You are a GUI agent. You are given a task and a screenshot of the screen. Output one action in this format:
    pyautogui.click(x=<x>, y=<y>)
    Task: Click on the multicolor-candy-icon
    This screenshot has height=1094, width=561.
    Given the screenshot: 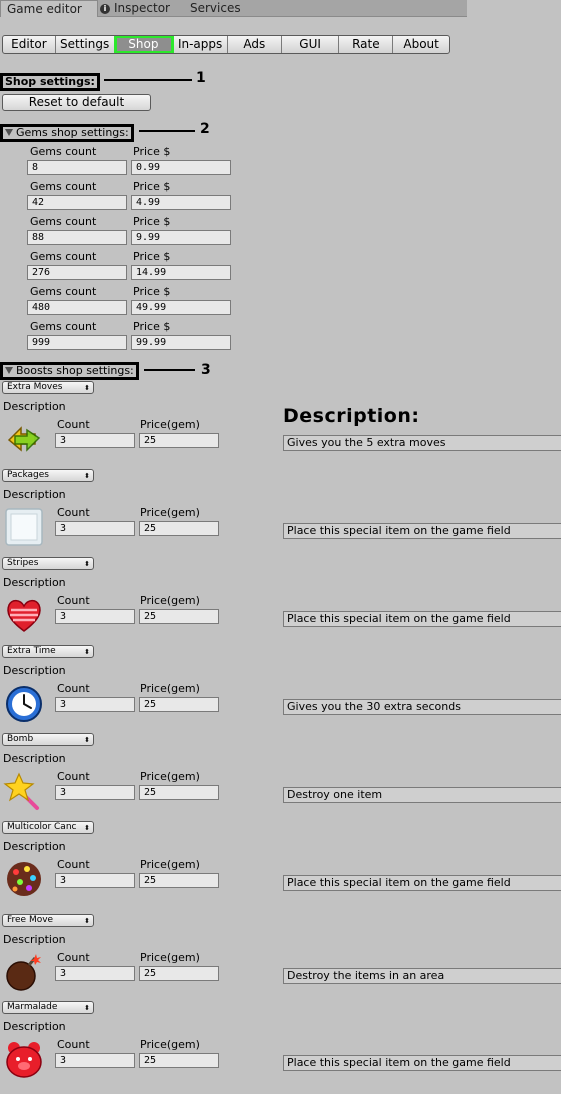 What is the action you would take?
    pyautogui.click(x=24, y=879)
    